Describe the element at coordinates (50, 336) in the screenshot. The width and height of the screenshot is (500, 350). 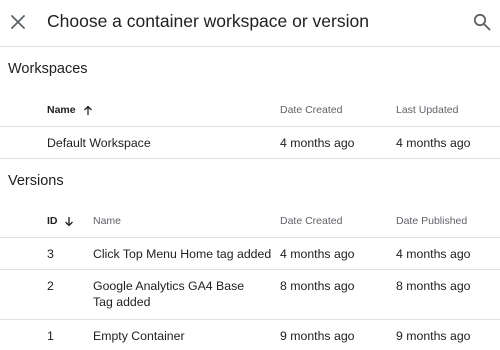
I see `version-id: 1` at that location.